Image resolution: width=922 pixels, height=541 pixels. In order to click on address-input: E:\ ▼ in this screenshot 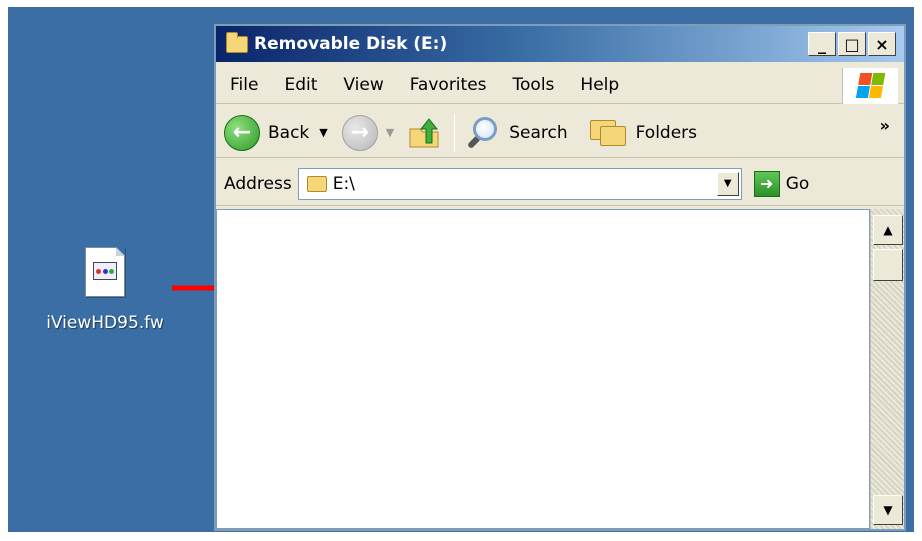, I will do `click(519, 183)`.